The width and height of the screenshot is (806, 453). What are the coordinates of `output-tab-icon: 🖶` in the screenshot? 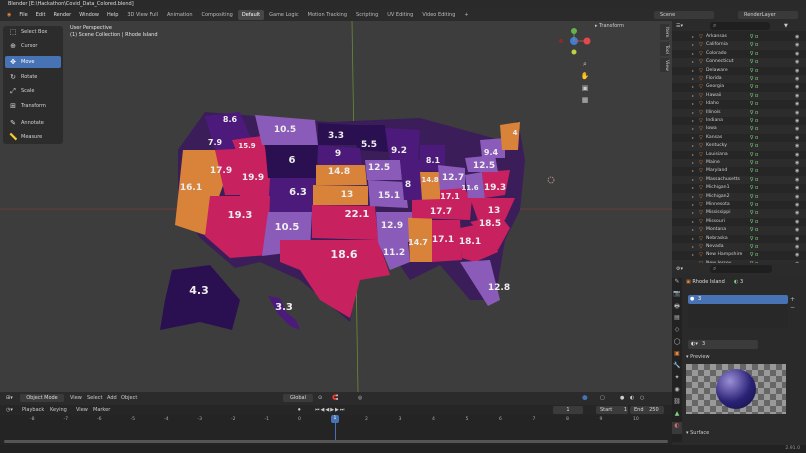 It's located at (677, 308).